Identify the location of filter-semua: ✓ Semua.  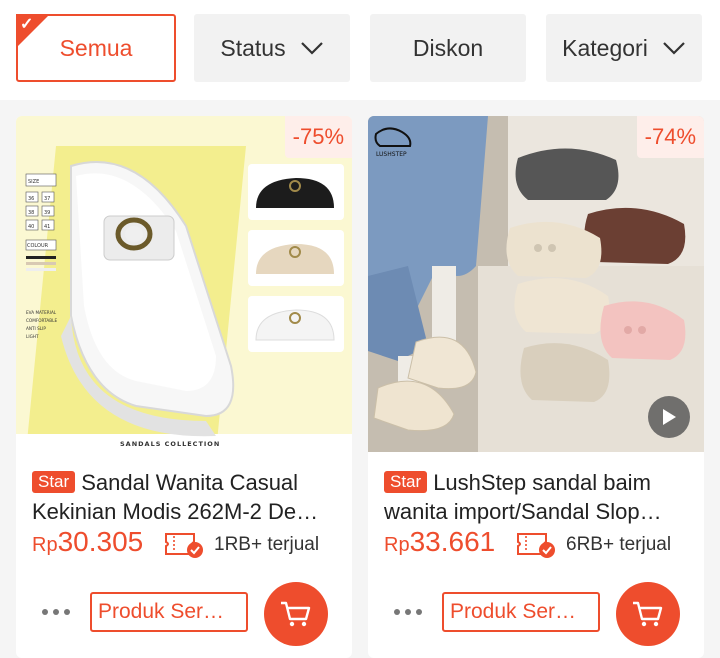
(96, 48).